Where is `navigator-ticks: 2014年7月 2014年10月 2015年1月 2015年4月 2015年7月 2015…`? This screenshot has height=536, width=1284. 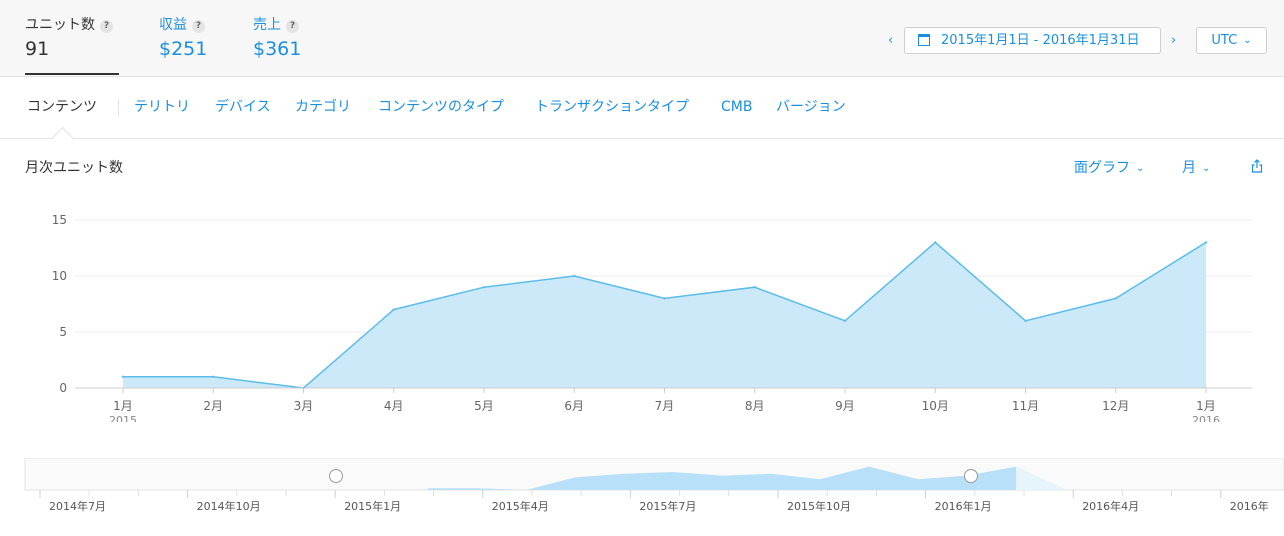
navigator-ticks: 2014年7月 2014年10月 2015年1月 2015年4月 2015年7月 2015… is located at coordinates (654, 501).